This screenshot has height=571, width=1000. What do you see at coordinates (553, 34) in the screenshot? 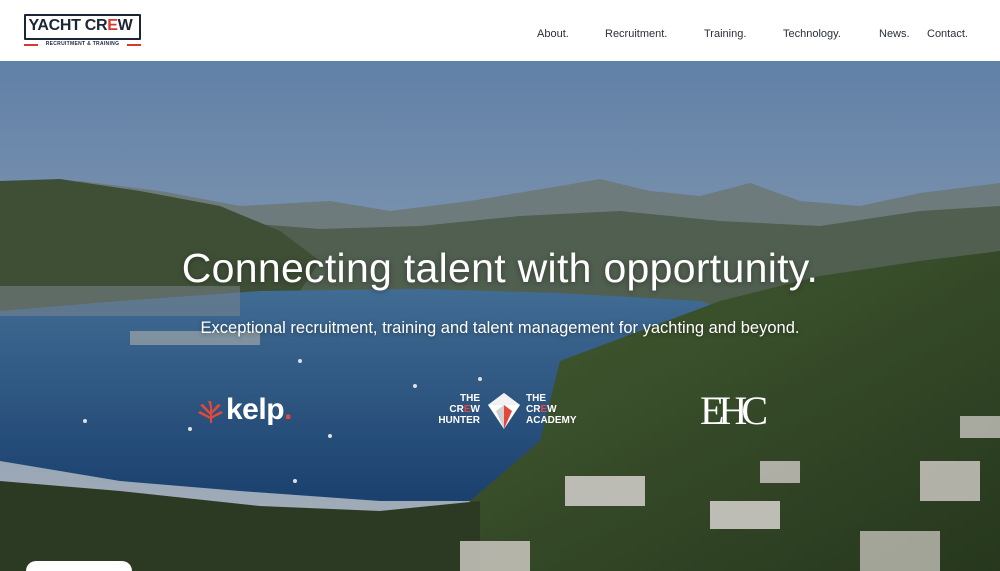
I see `nav-about: About.` at bounding box center [553, 34].